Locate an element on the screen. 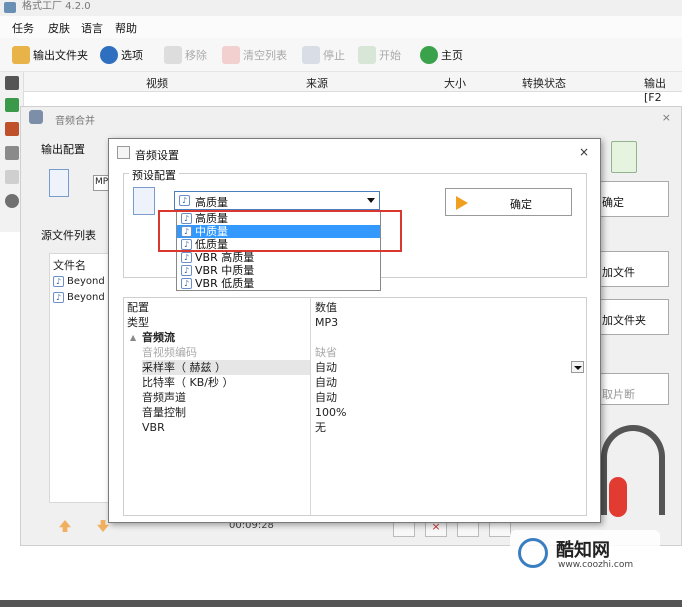 The width and height of the screenshot is (682, 607). audio-category-icon is located at coordinates (12, 105).